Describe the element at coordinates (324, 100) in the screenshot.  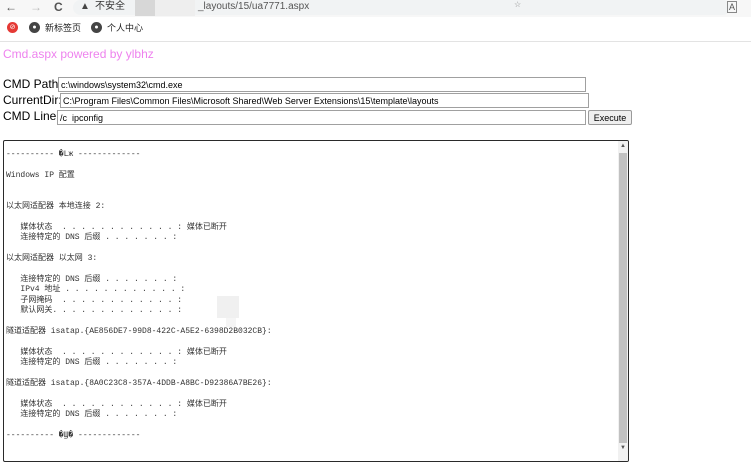
I see `current-dir-input` at that location.